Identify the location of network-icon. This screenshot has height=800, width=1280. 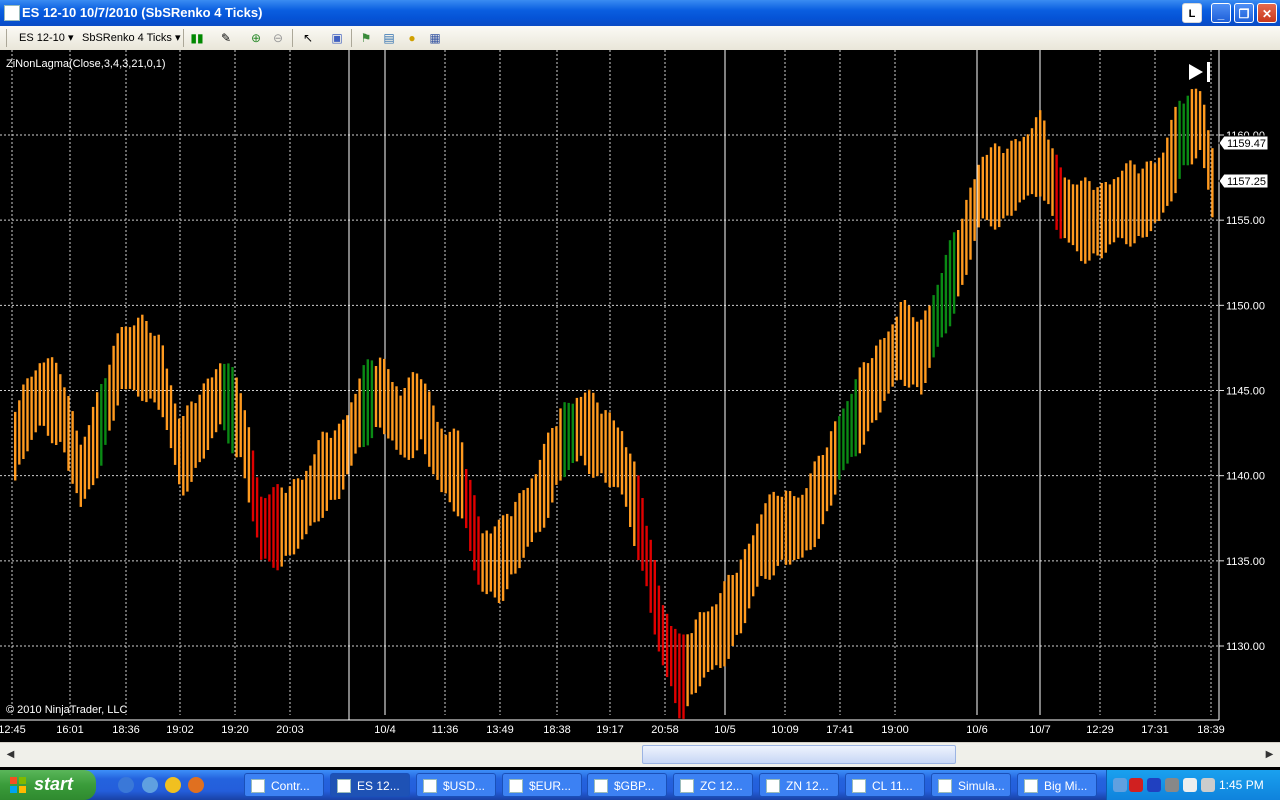
(1172, 785).